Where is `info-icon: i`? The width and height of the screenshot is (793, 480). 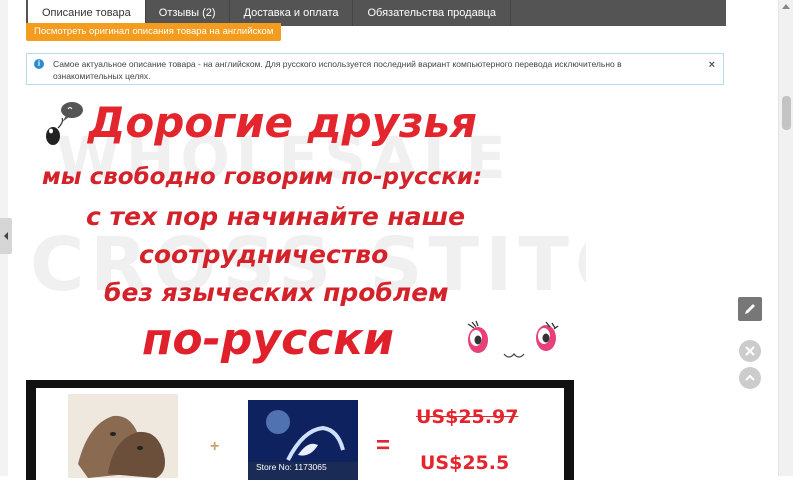
info-icon: i is located at coordinates (39, 64).